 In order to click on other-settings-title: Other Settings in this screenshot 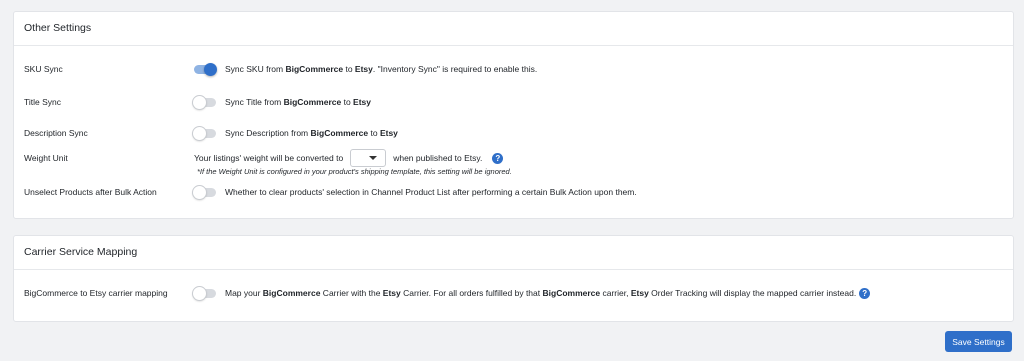, I will do `click(513, 29)`.